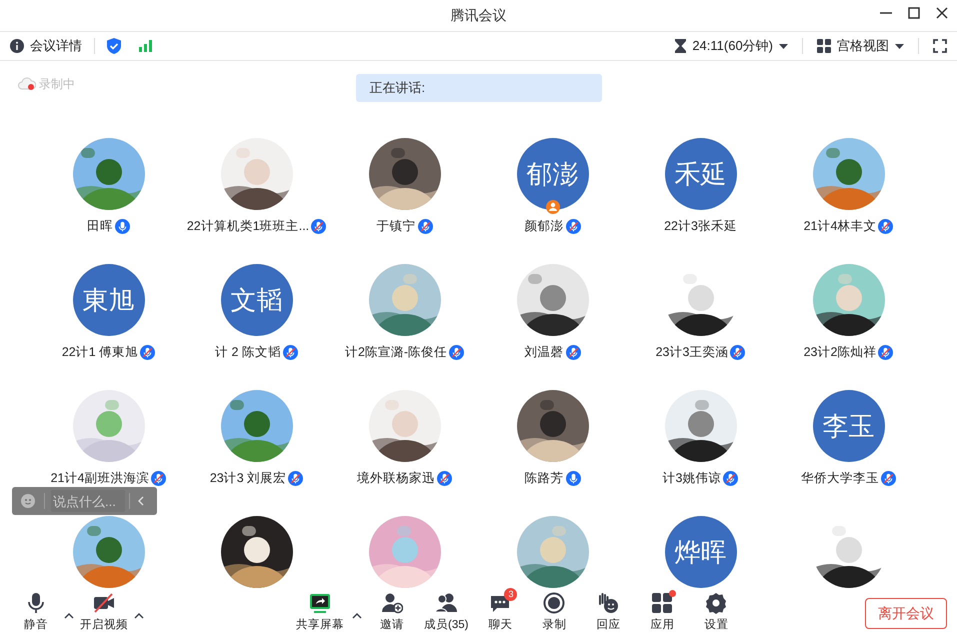 The height and width of the screenshot is (639, 957). Describe the element at coordinates (141, 501) in the screenshot. I see `collapse-icon` at that location.